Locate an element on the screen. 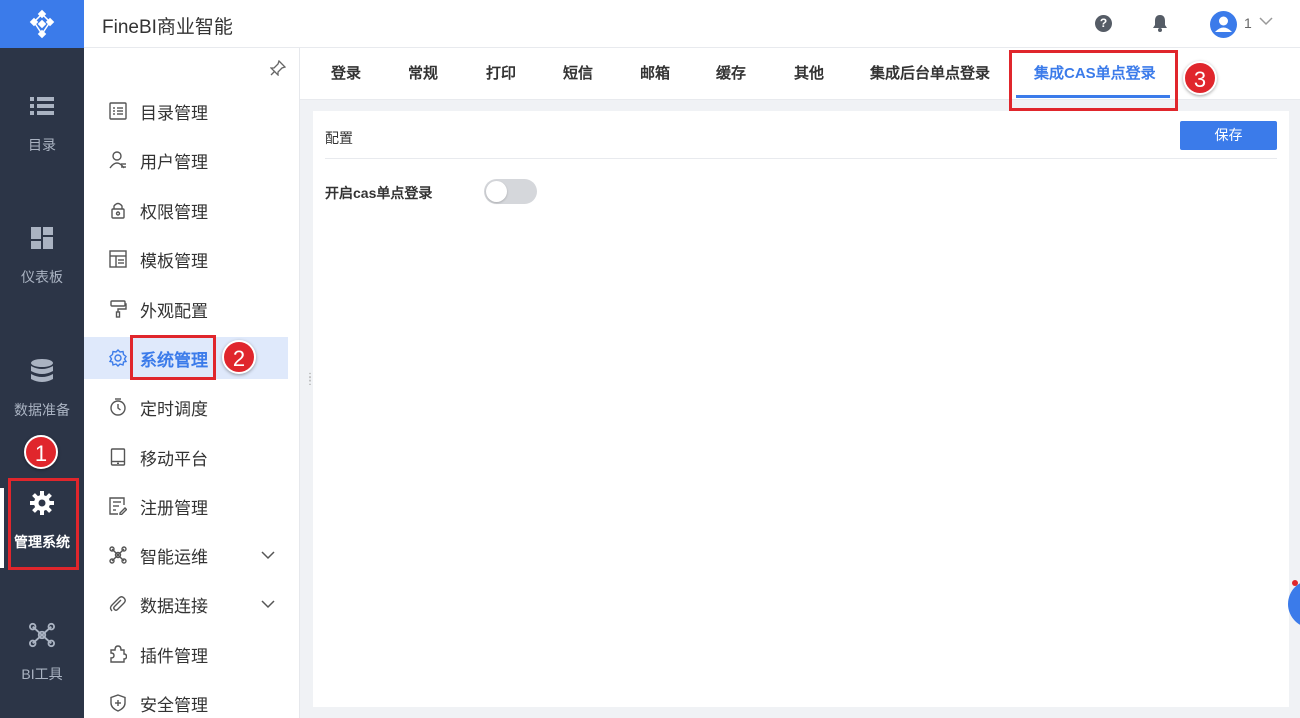  highlight-box-cas-tab is located at coordinates (1093, 80).